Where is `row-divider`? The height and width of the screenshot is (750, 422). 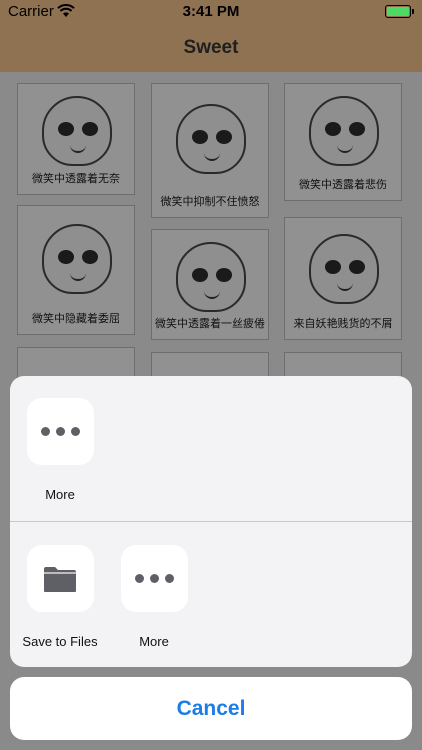
row-divider is located at coordinates (211, 521).